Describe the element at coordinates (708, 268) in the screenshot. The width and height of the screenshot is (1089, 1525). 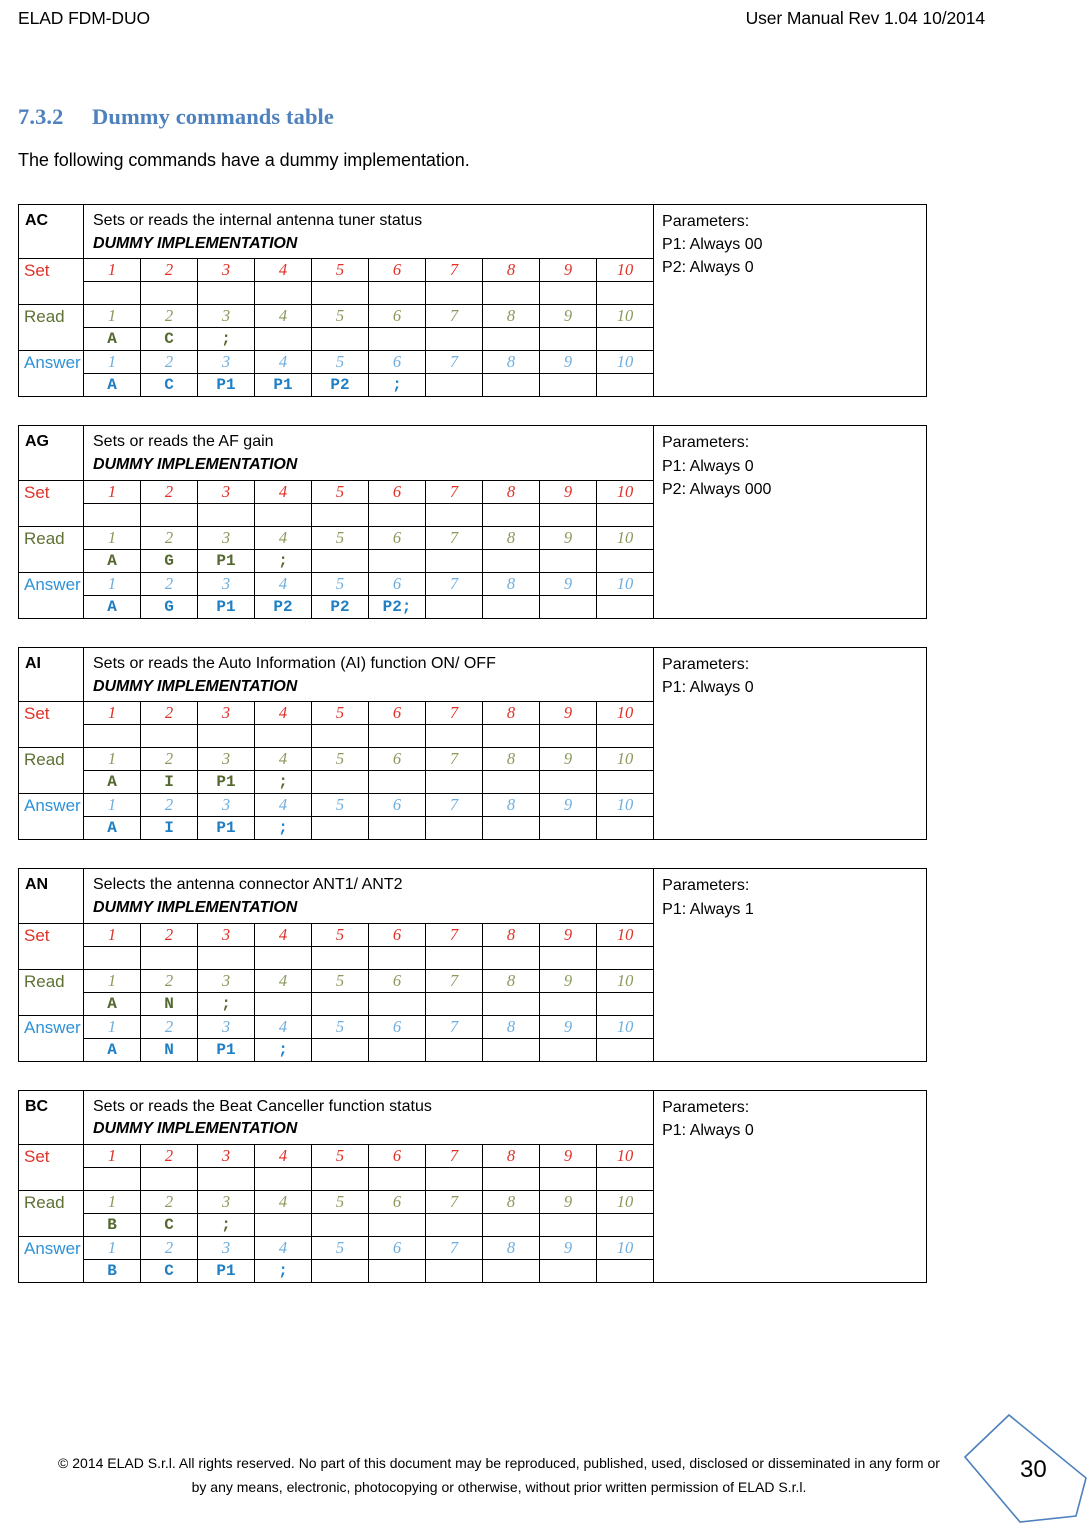
I see `parameter-line: P2: Always 0` at that location.